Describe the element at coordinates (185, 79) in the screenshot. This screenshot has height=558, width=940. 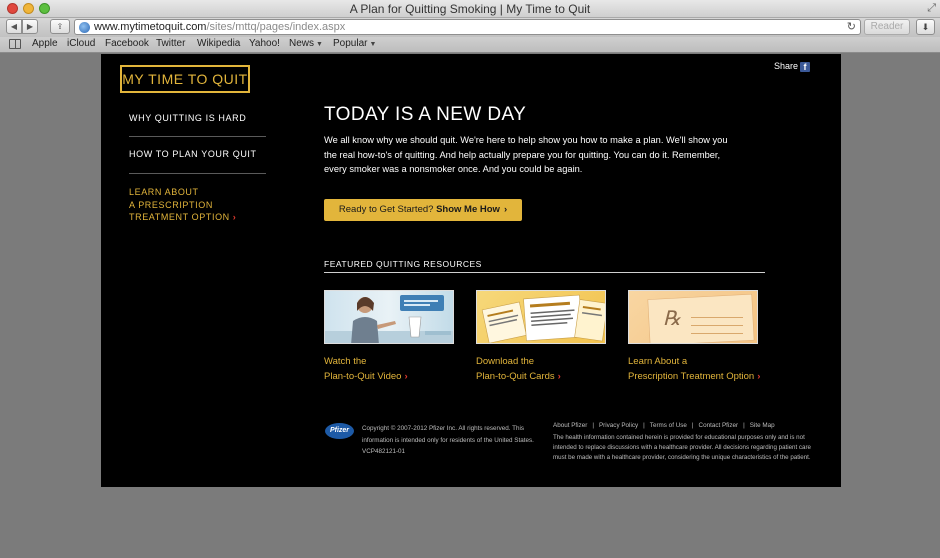
I see `site-logo: MY TIME TO QUIT` at that location.